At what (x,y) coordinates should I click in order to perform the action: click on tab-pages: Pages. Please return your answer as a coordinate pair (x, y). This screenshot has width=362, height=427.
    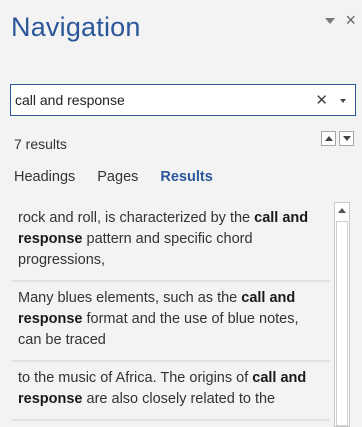
    Looking at the image, I should click on (117, 177).